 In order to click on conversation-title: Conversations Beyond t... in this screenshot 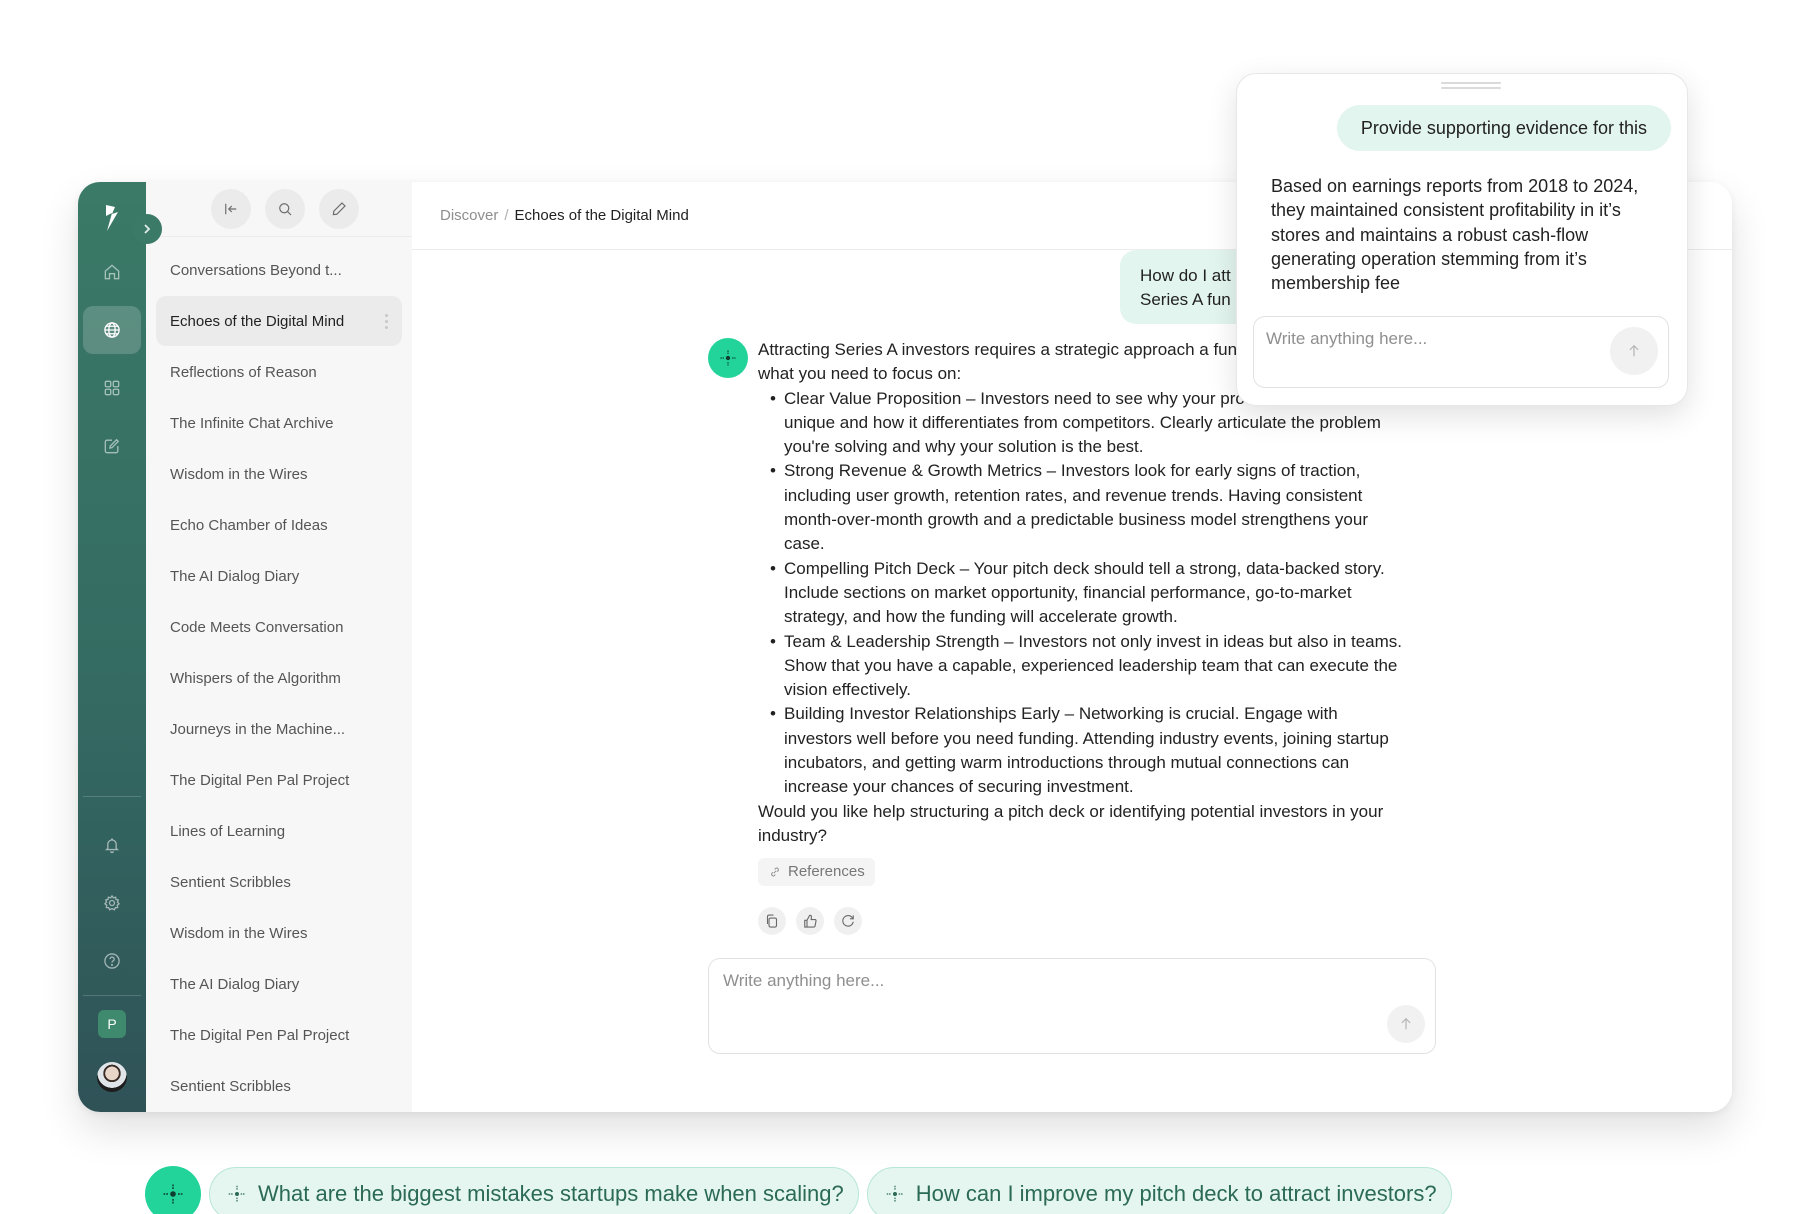, I will do `click(256, 270)`.